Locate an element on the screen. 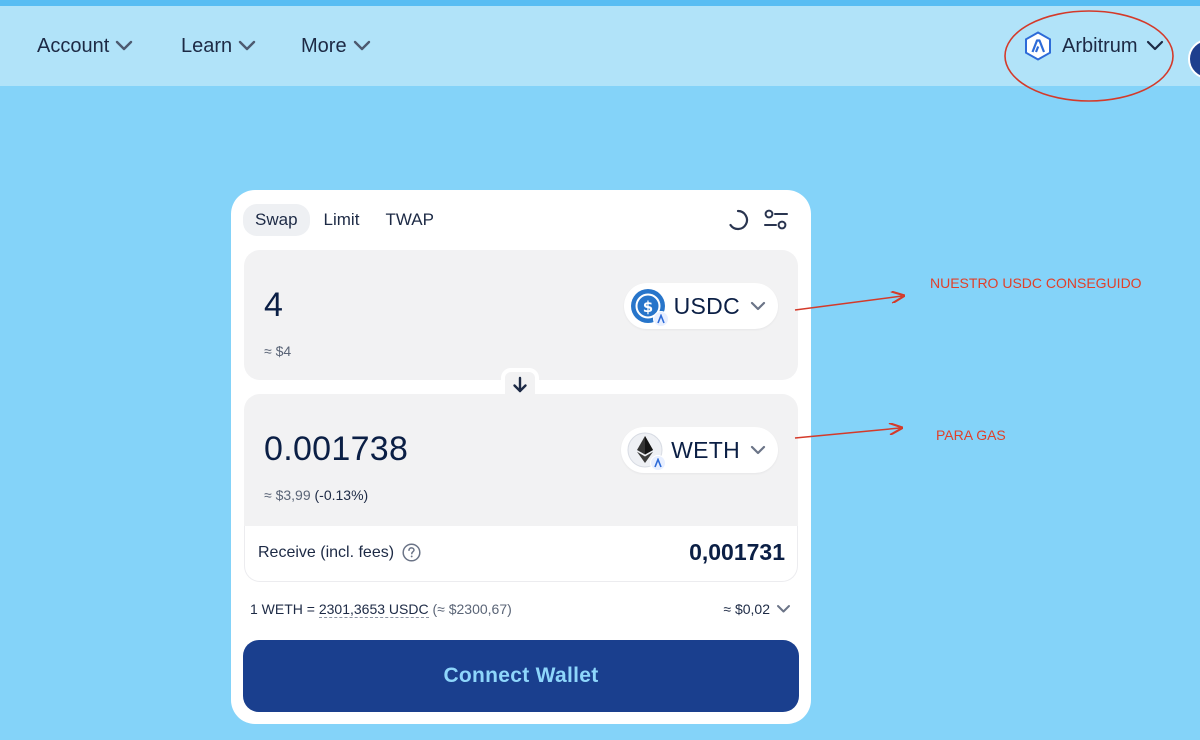 This screenshot has width=1200, height=740. buy-panel: 0.001738 ≈ $3,99 (-0.13%) WETH is located at coordinates (521, 460).